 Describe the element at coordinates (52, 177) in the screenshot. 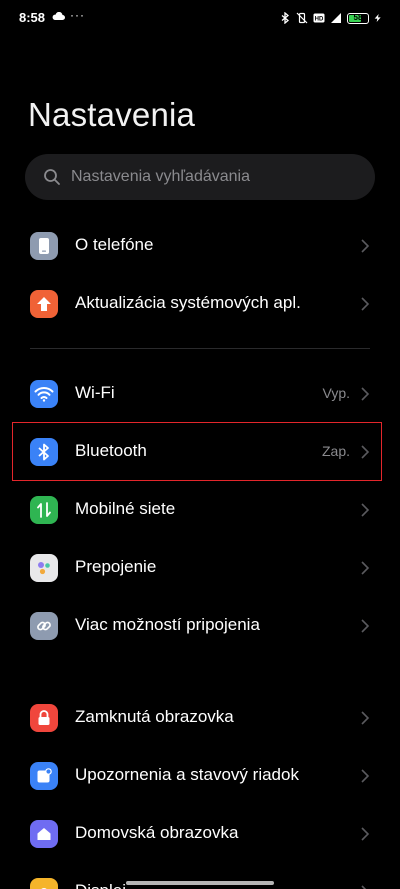

I see `search-icon` at that location.